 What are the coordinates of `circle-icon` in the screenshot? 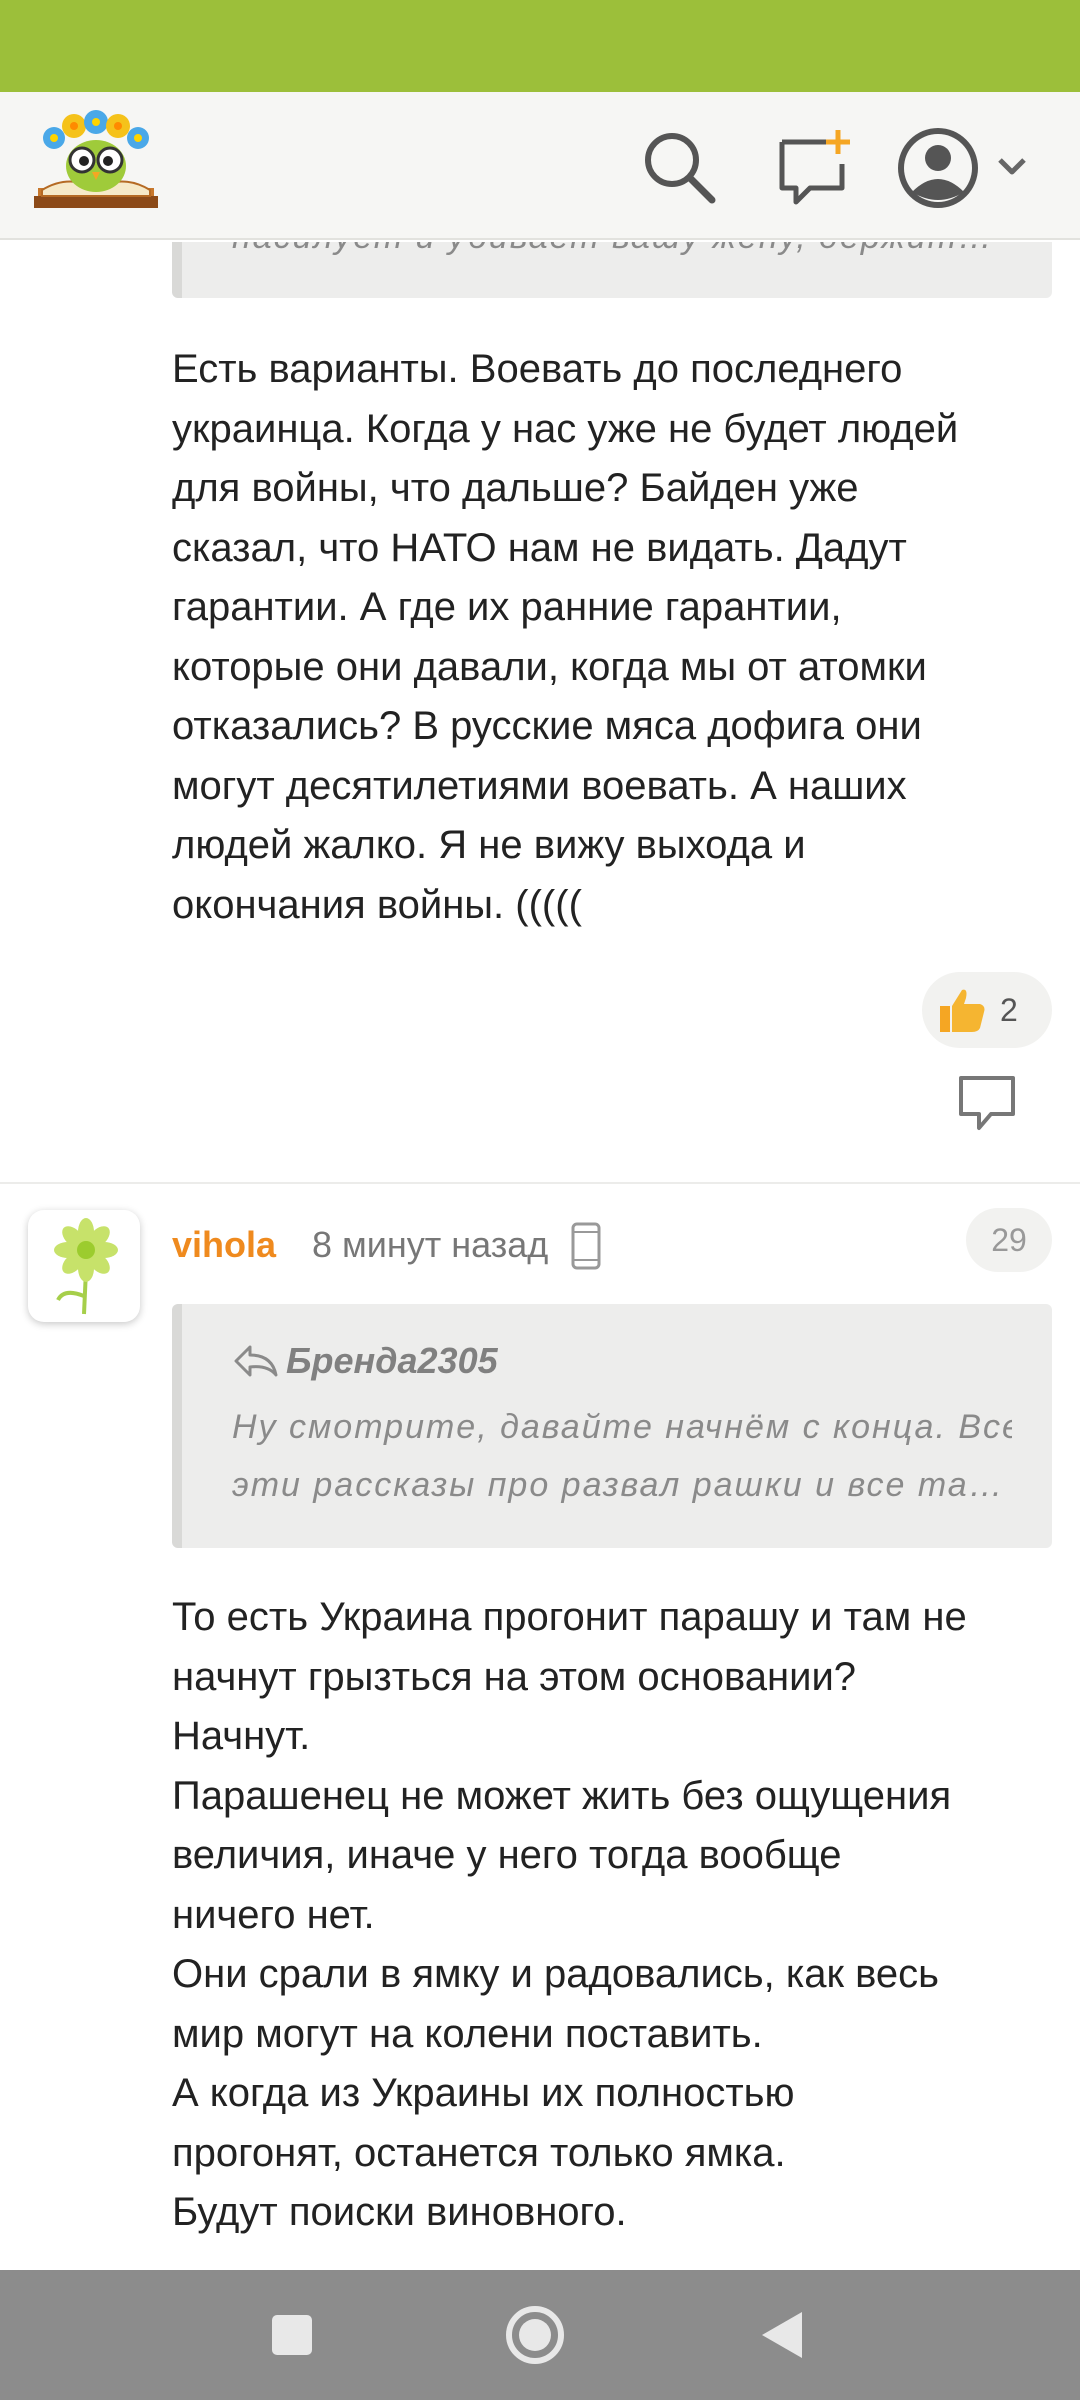 It's located at (535, 2335).